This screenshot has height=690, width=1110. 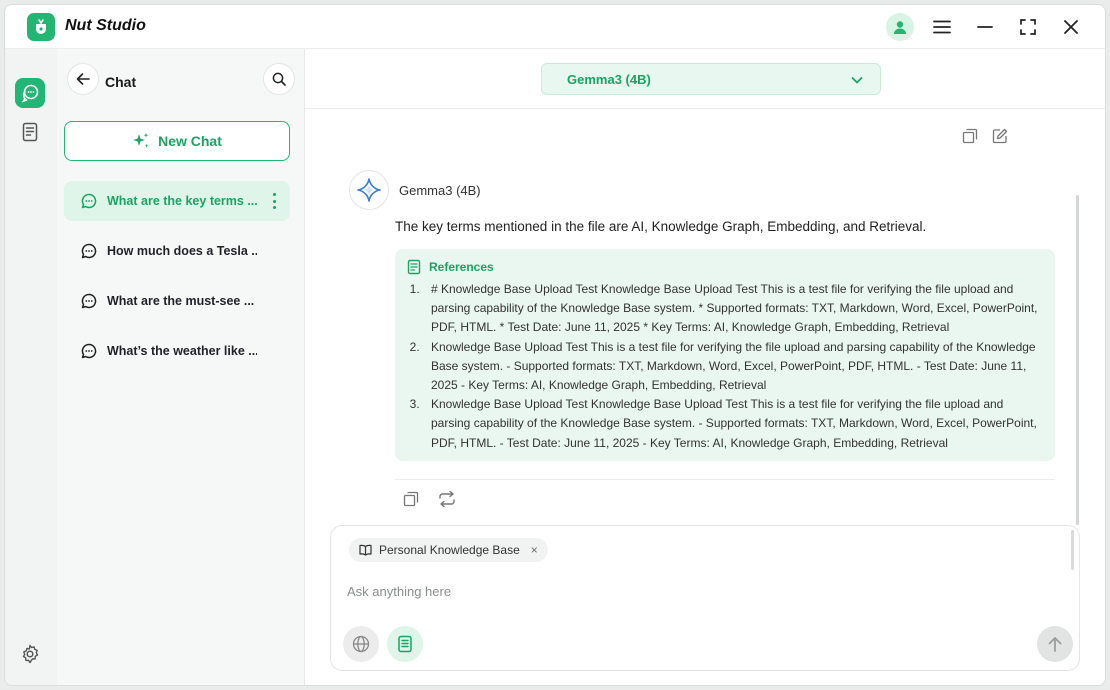 I want to click on model-selector-label: Gemma3 (4B), so click(x=609, y=79).